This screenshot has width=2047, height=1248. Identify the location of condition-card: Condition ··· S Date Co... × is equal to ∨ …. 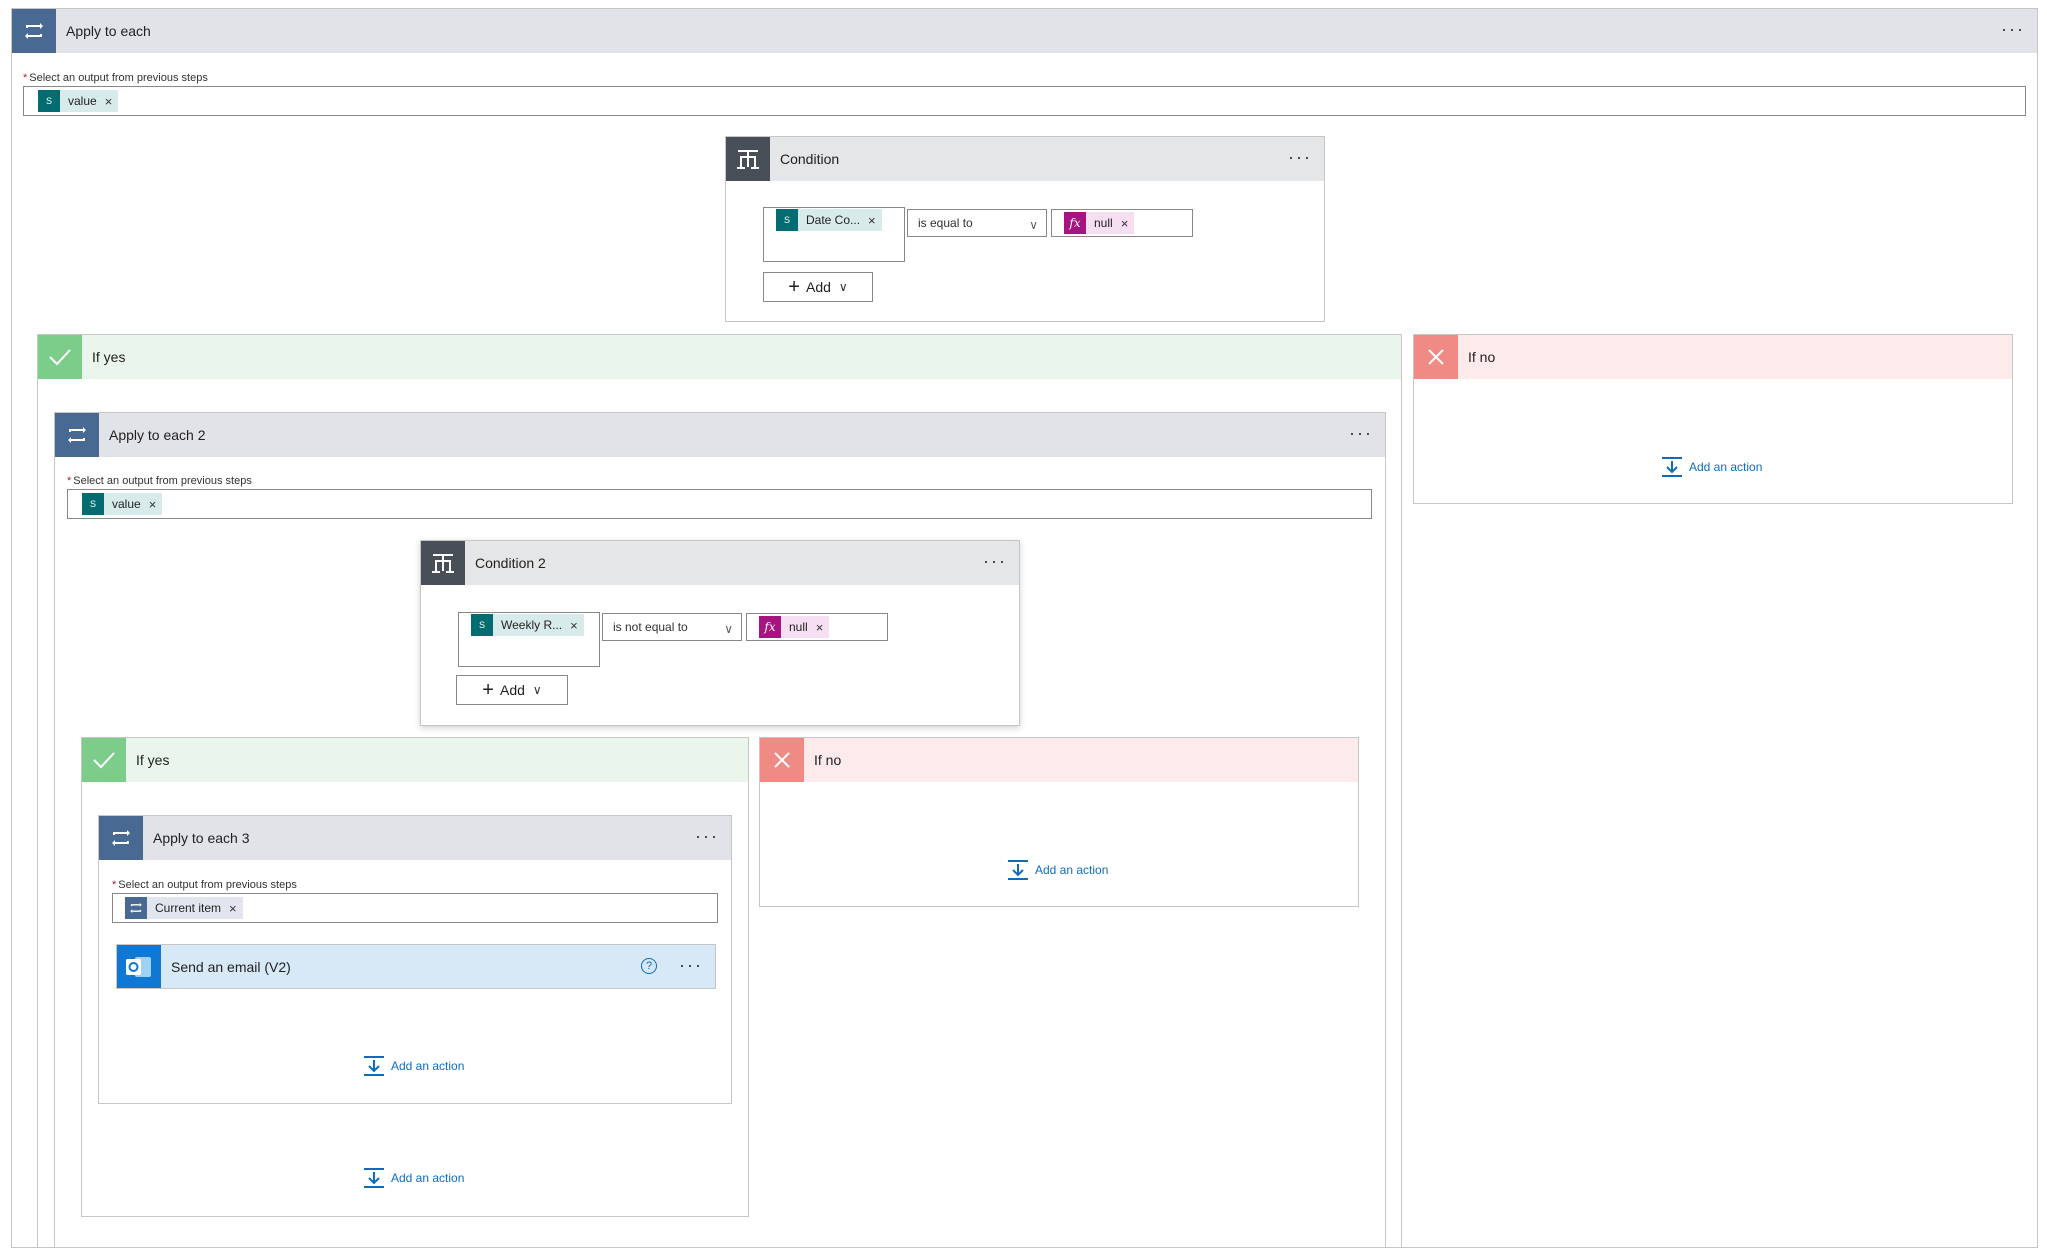
(1025, 229).